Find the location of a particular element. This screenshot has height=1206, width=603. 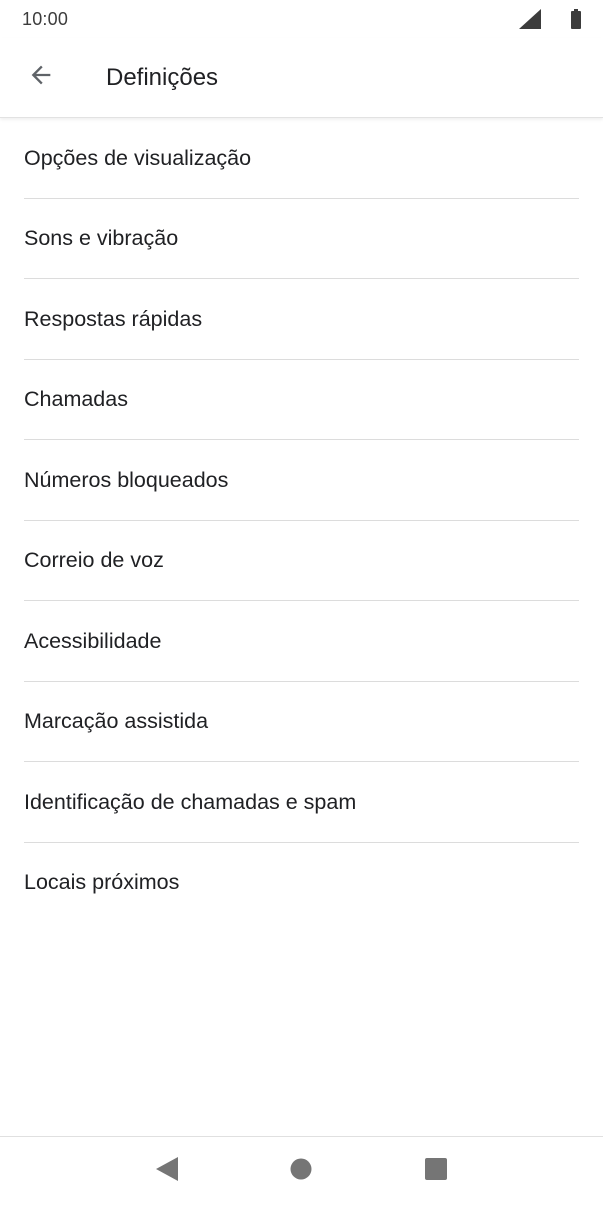

app-bar: Definições is located at coordinates (301, 78).